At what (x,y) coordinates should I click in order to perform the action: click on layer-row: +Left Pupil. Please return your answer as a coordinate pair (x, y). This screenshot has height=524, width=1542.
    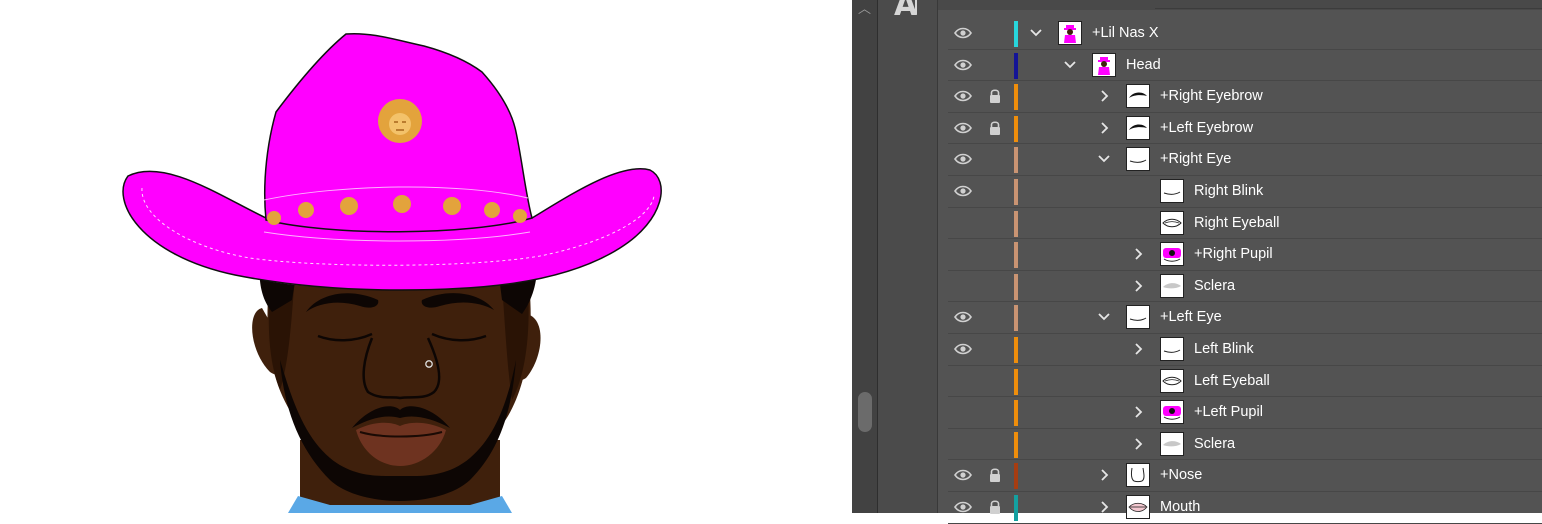
    Looking at the image, I should click on (1245, 413).